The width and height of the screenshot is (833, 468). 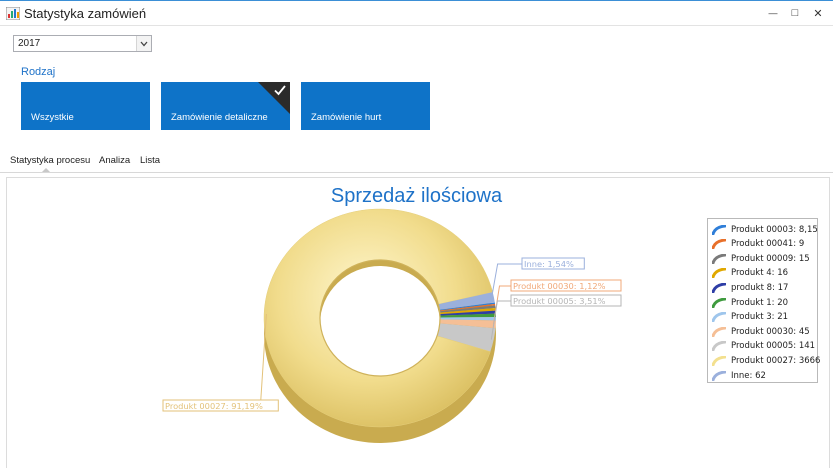 I want to click on legend-label: Produkt 1: 20, so click(x=760, y=302).